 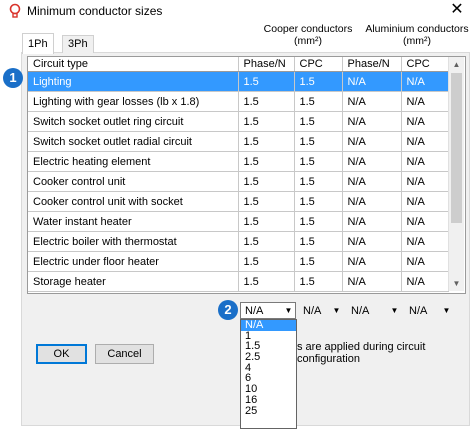 I want to click on close-icon: ✕, so click(x=457, y=10).